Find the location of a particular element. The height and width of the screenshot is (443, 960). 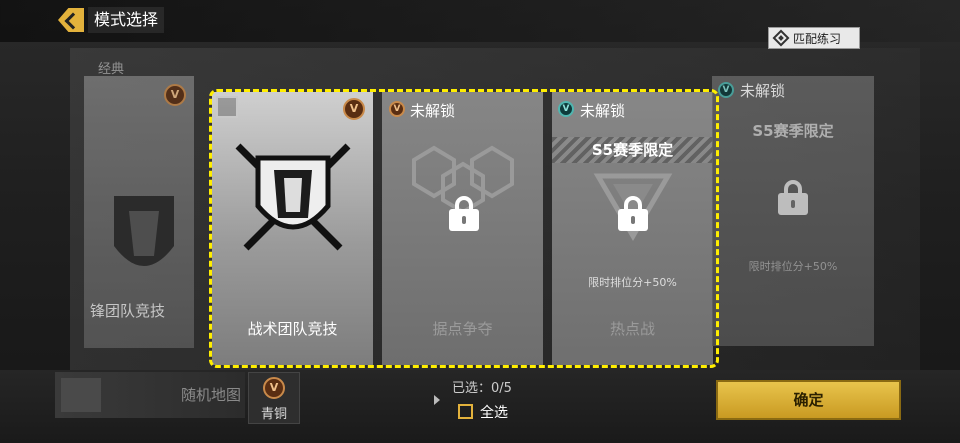

practice-match-label: 匹配练习 is located at coordinates (817, 39).